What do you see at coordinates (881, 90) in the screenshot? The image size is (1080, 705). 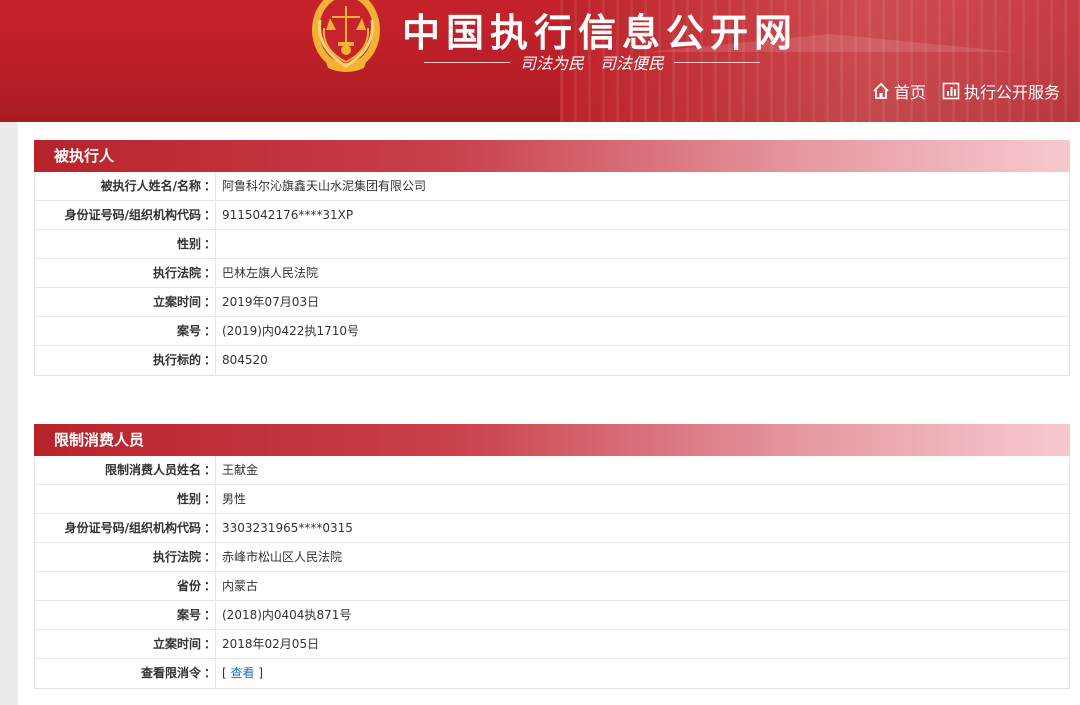 I see `home-icon` at bounding box center [881, 90].